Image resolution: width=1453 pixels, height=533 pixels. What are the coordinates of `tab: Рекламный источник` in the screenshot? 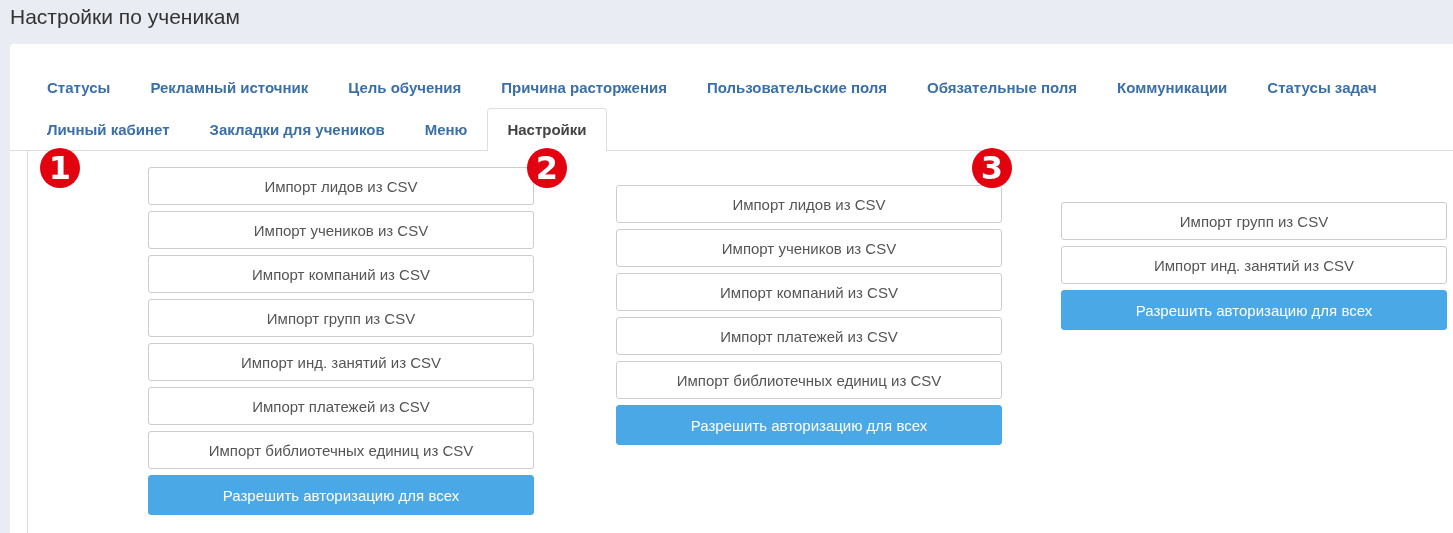 It's located at (229, 87).